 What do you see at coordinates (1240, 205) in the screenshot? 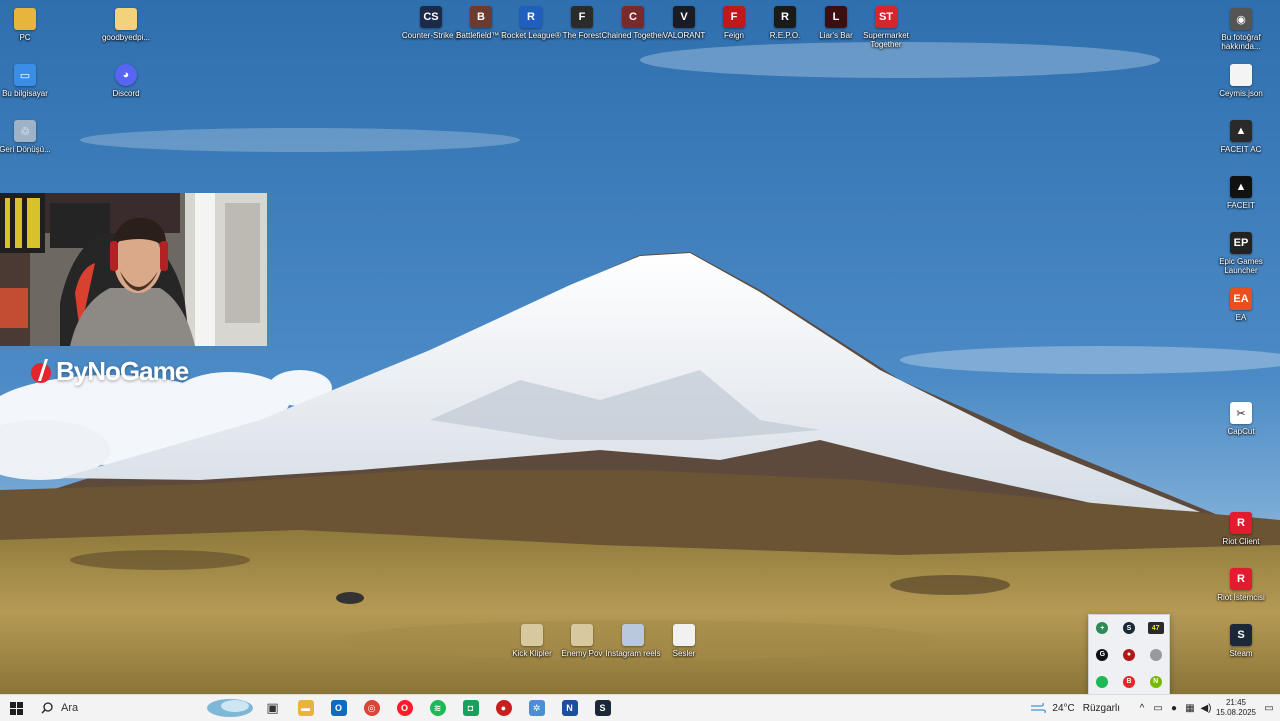
I see `desktop-icon-label: FACEIT` at bounding box center [1240, 205].